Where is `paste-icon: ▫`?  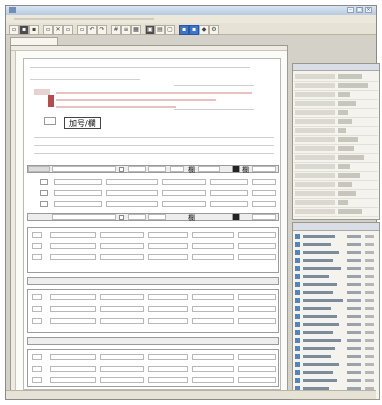 paste-icon: ▫ is located at coordinates (82, 30).